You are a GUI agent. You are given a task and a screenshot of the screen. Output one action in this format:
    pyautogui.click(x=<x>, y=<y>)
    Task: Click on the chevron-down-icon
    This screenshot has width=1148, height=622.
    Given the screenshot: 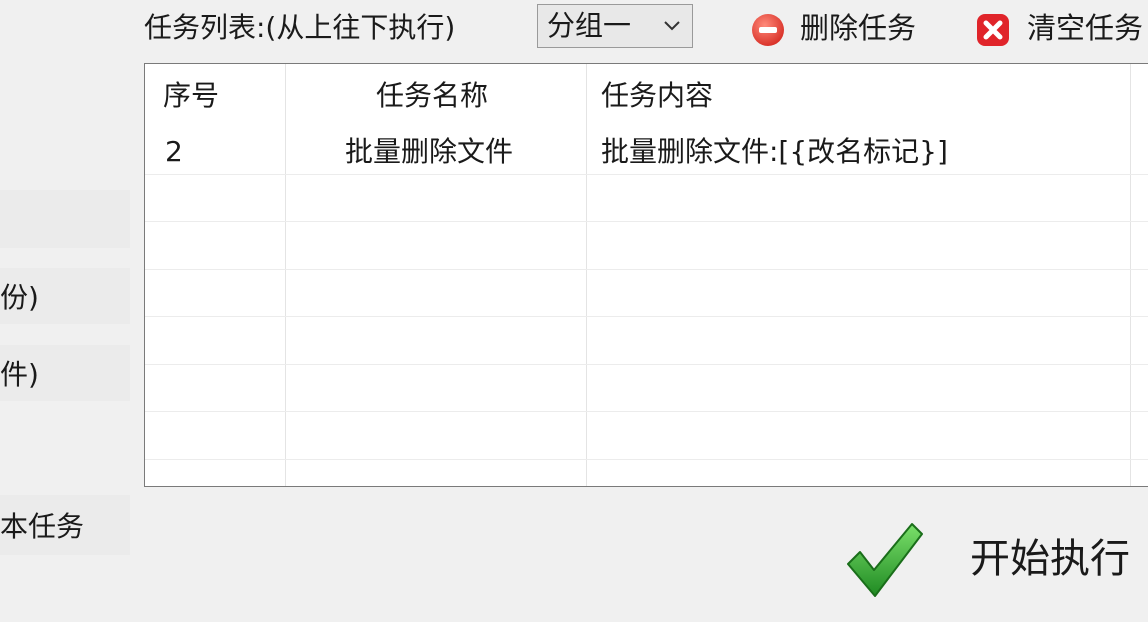 What is the action you would take?
    pyautogui.click(x=672, y=26)
    